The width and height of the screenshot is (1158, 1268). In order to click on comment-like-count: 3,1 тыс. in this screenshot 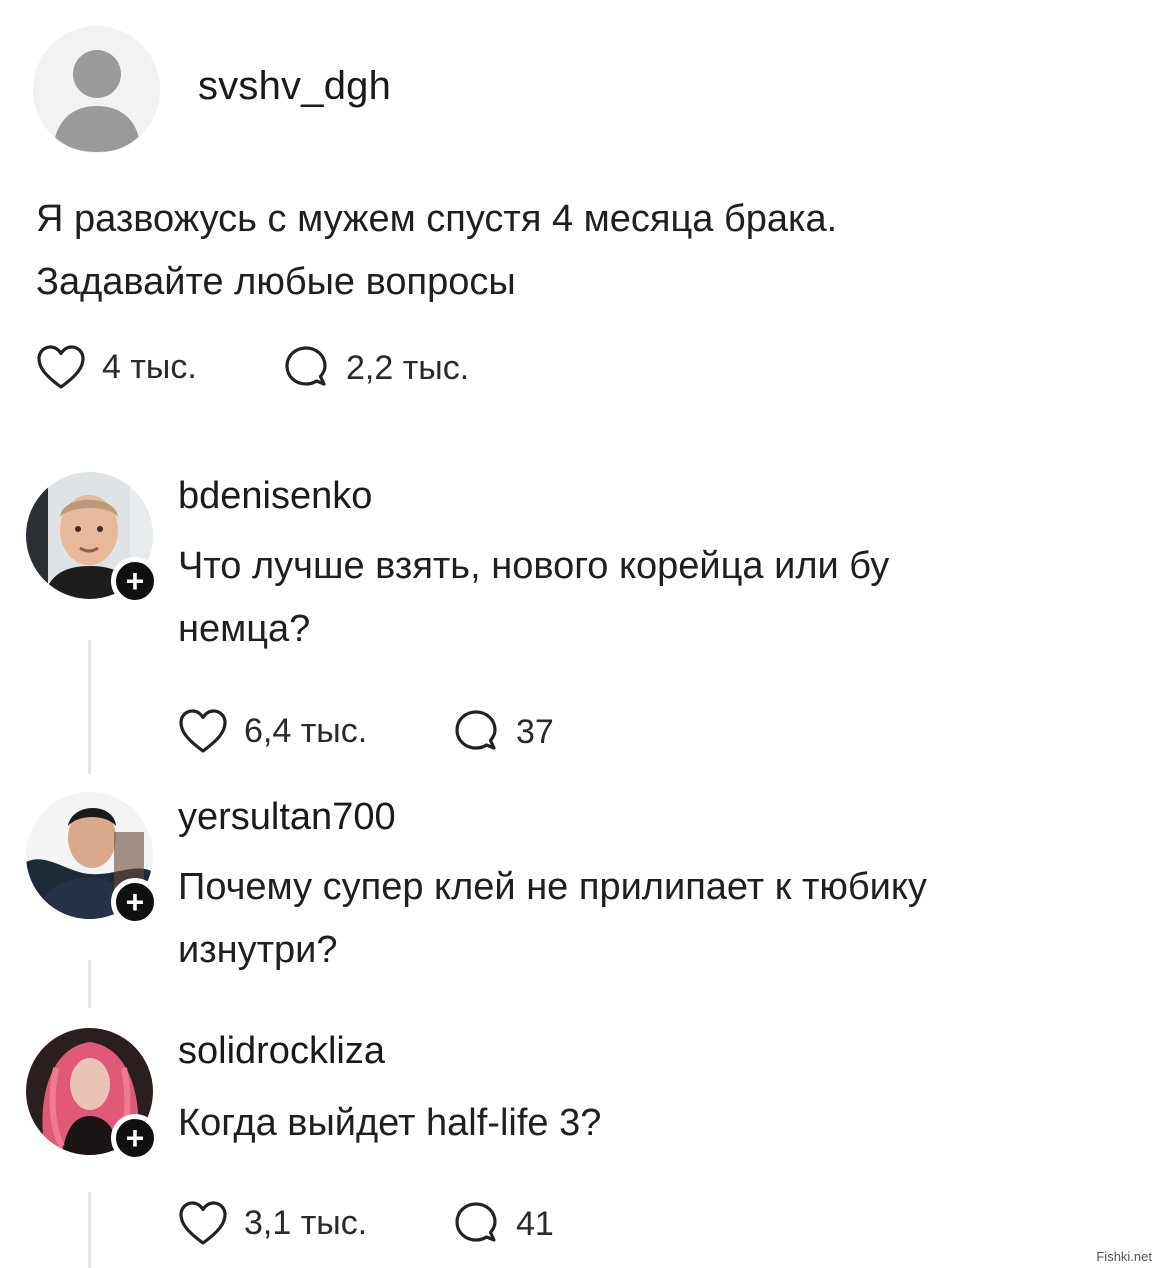, I will do `click(306, 1222)`.